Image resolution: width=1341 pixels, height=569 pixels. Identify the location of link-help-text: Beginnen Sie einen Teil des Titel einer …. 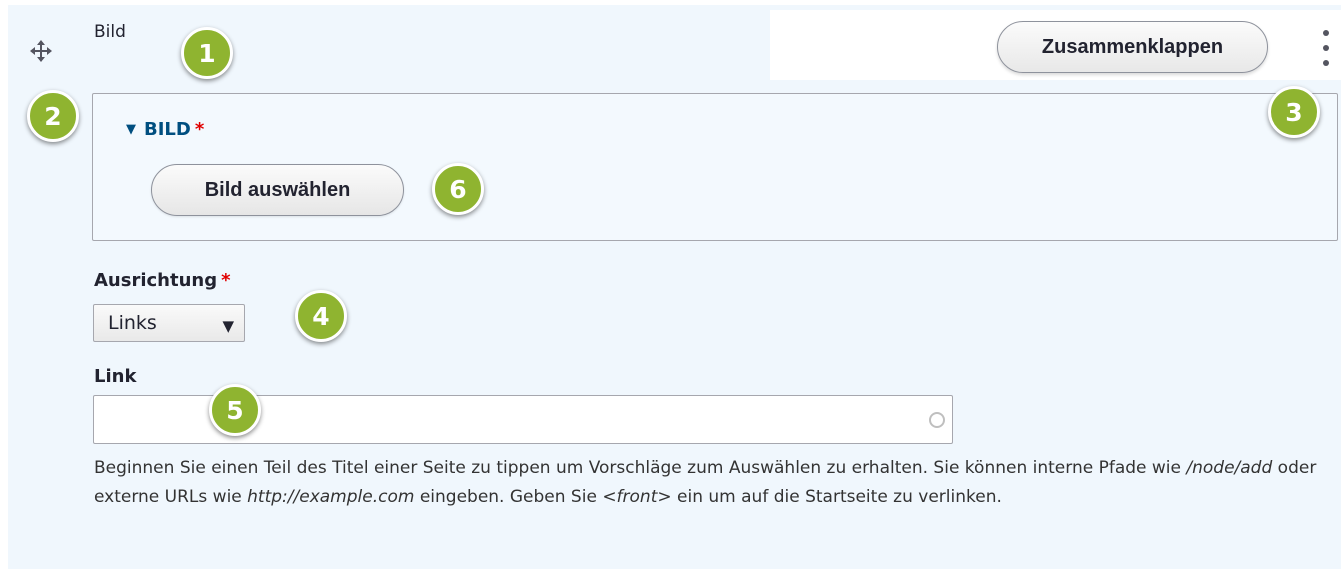
(714, 483).